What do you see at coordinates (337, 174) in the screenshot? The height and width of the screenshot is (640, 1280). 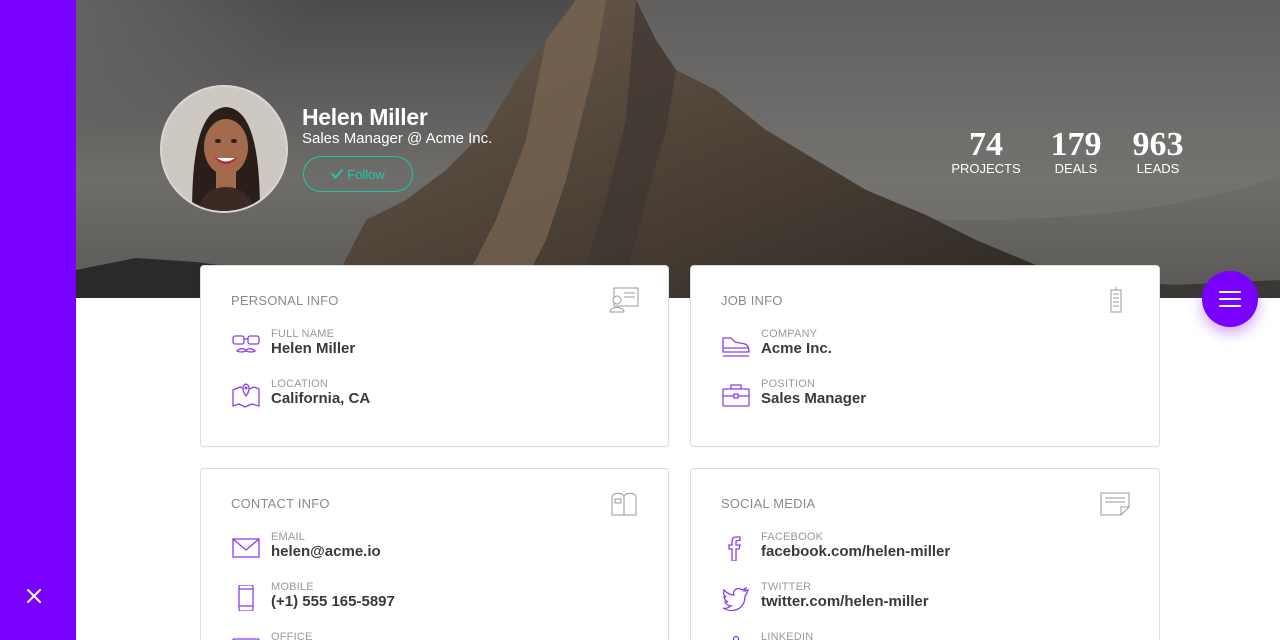 I see `check-icon` at bounding box center [337, 174].